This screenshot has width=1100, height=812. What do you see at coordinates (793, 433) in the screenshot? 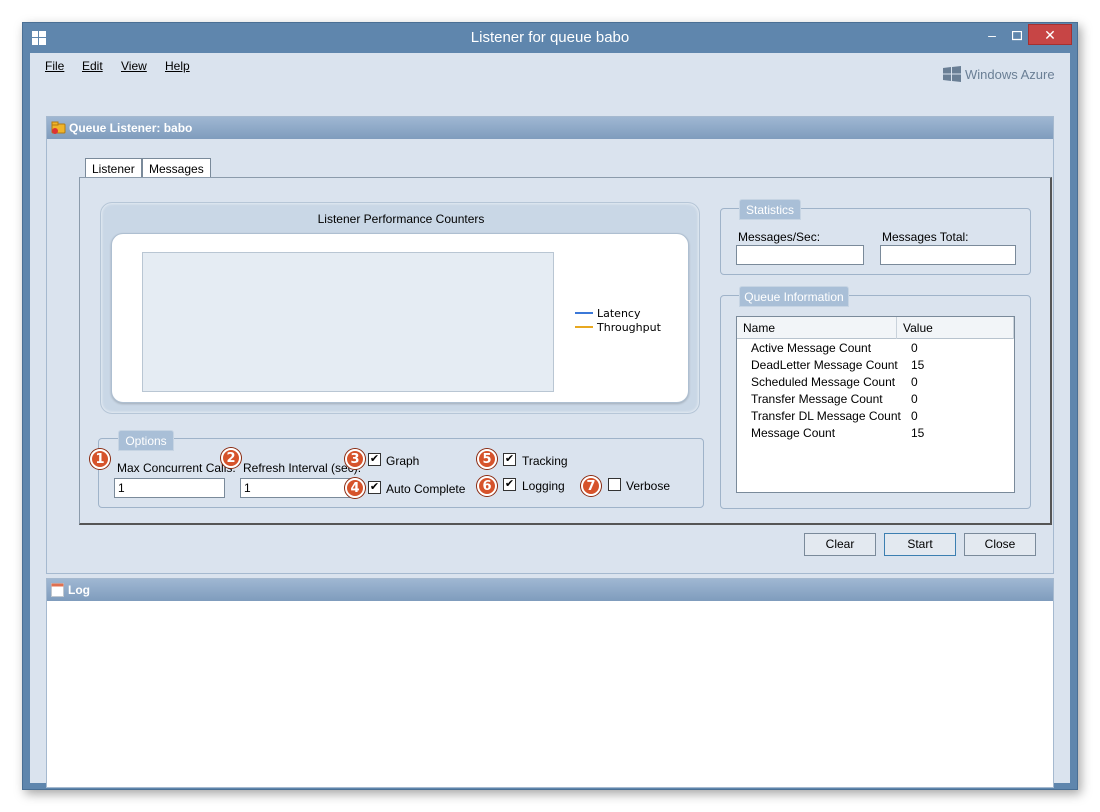
I see `row-name: Message Count` at bounding box center [793, 433].